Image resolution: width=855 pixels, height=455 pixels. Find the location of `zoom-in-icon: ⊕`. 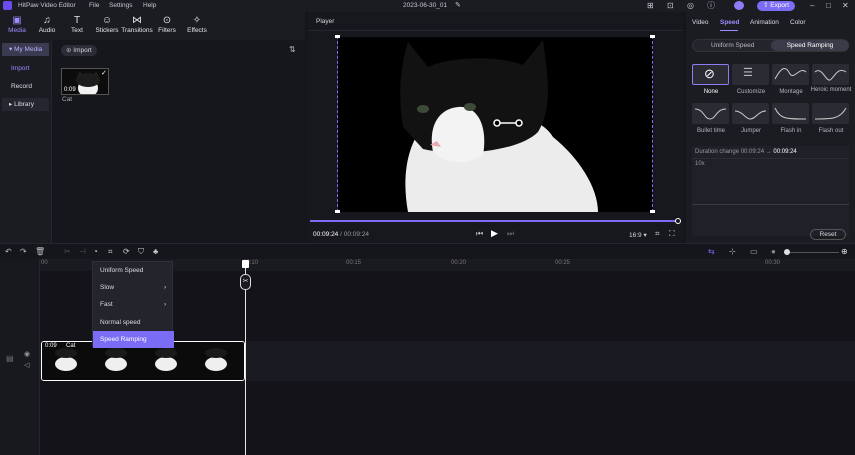

zoom-in-icon: ⊕ is located at coordinates (844, 251).